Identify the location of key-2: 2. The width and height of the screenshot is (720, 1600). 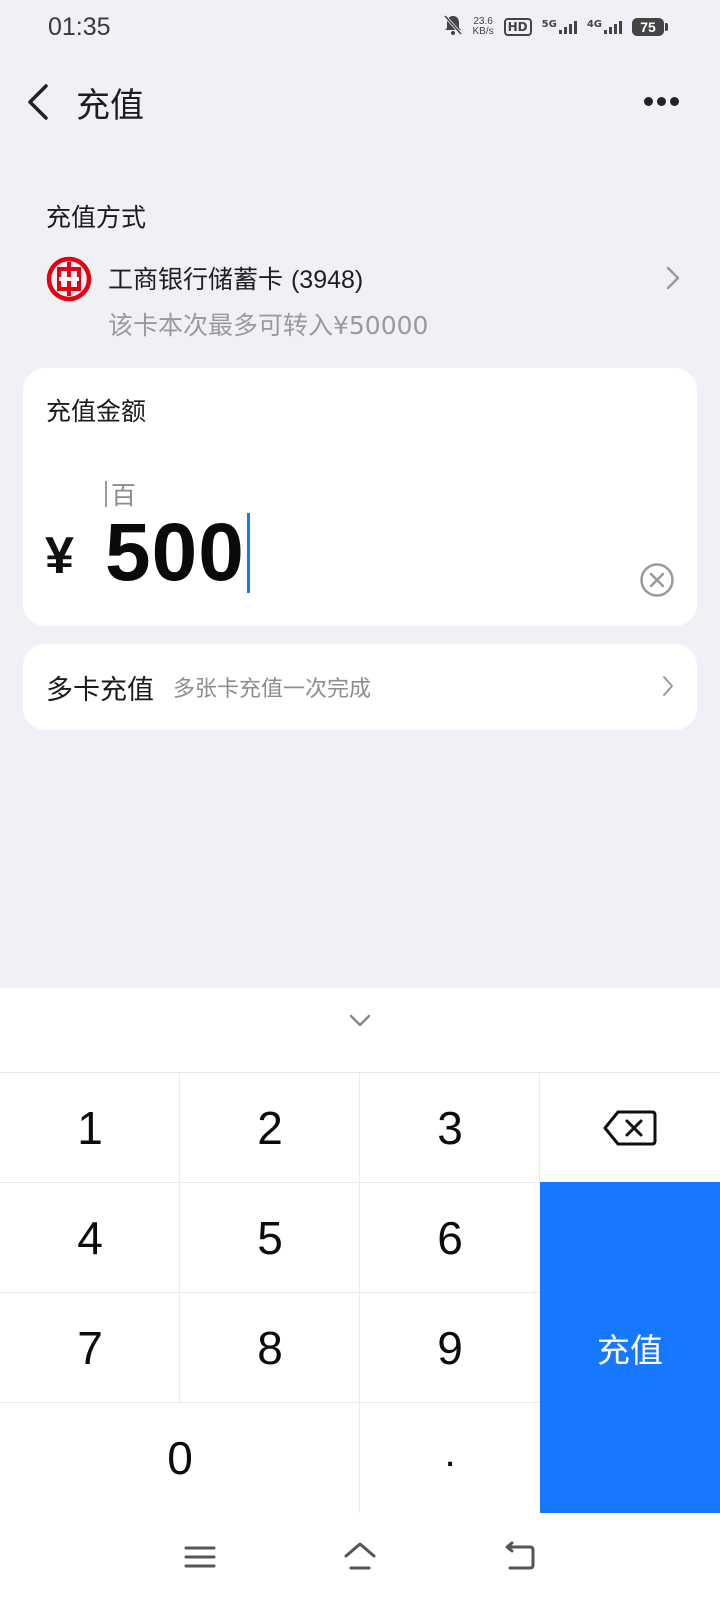
(270, 1128).